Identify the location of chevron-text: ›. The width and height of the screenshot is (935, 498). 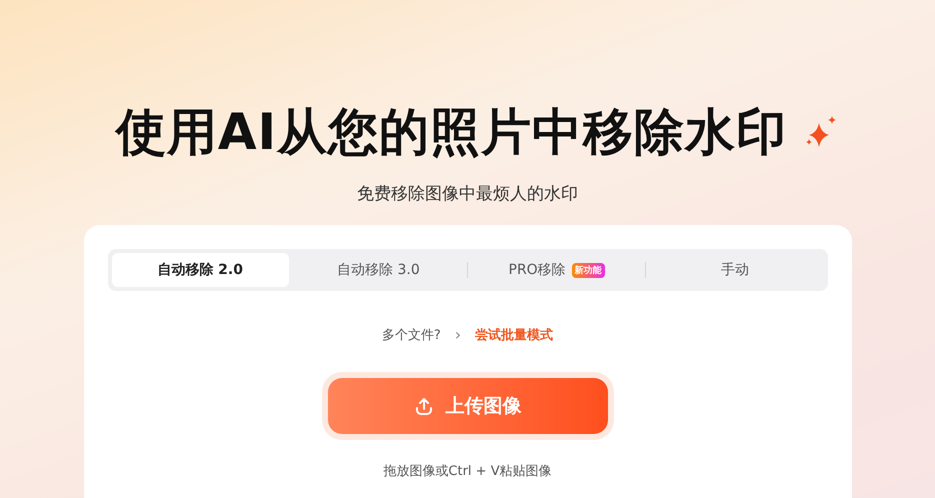
(458, 334).